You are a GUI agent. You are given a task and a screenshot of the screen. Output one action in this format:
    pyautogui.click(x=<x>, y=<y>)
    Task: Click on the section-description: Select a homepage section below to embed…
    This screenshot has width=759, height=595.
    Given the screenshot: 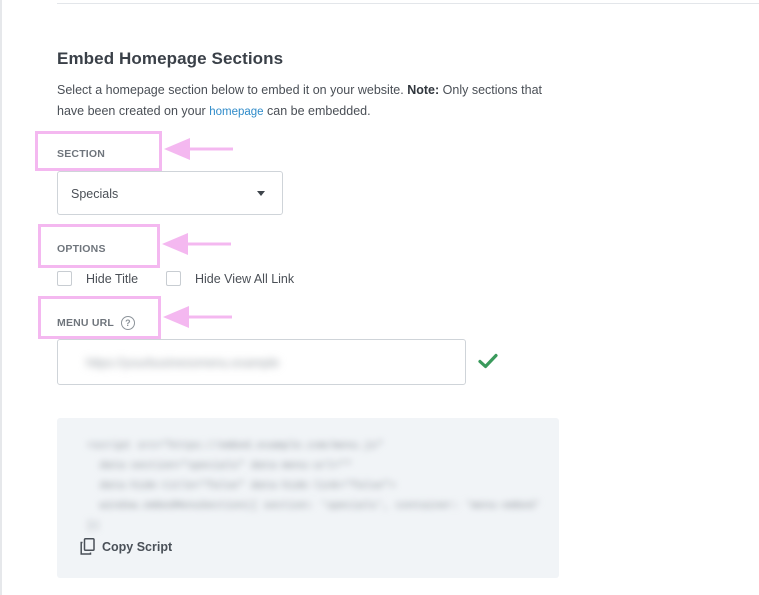 What is the action you would take?
    pyautogui.click(x=312, y=101)
    